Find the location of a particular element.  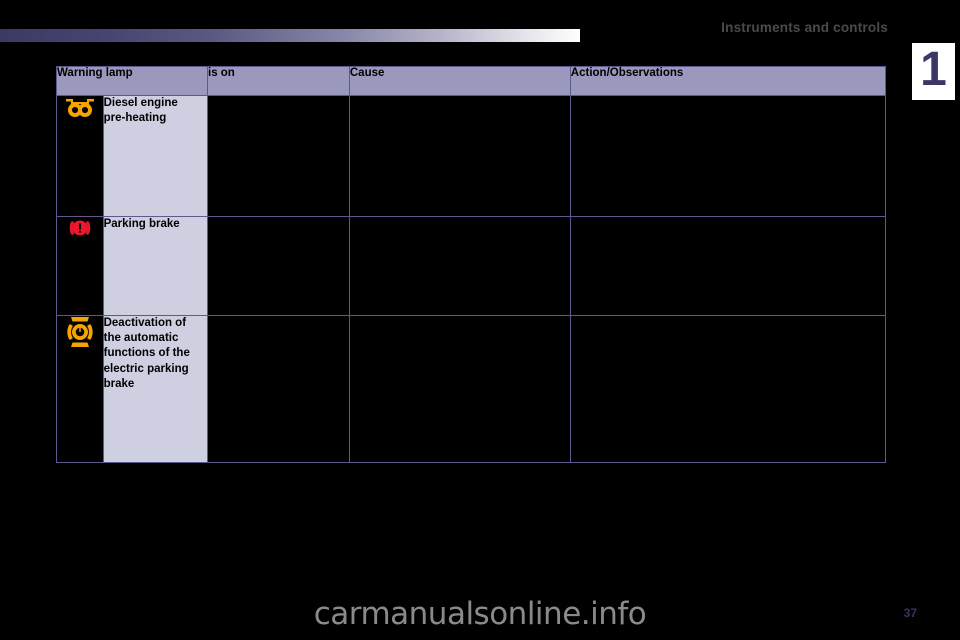

chapter-number: 1 is located at coordinates (933, 69).